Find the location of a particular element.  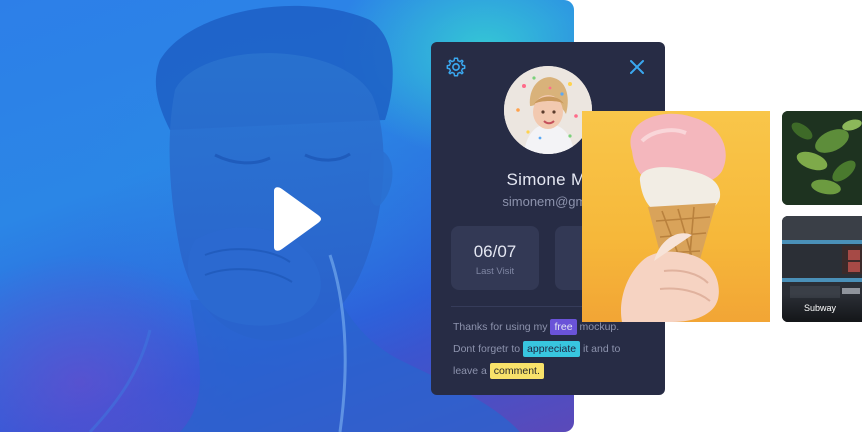

avatar is located at coordinates (548, 110).